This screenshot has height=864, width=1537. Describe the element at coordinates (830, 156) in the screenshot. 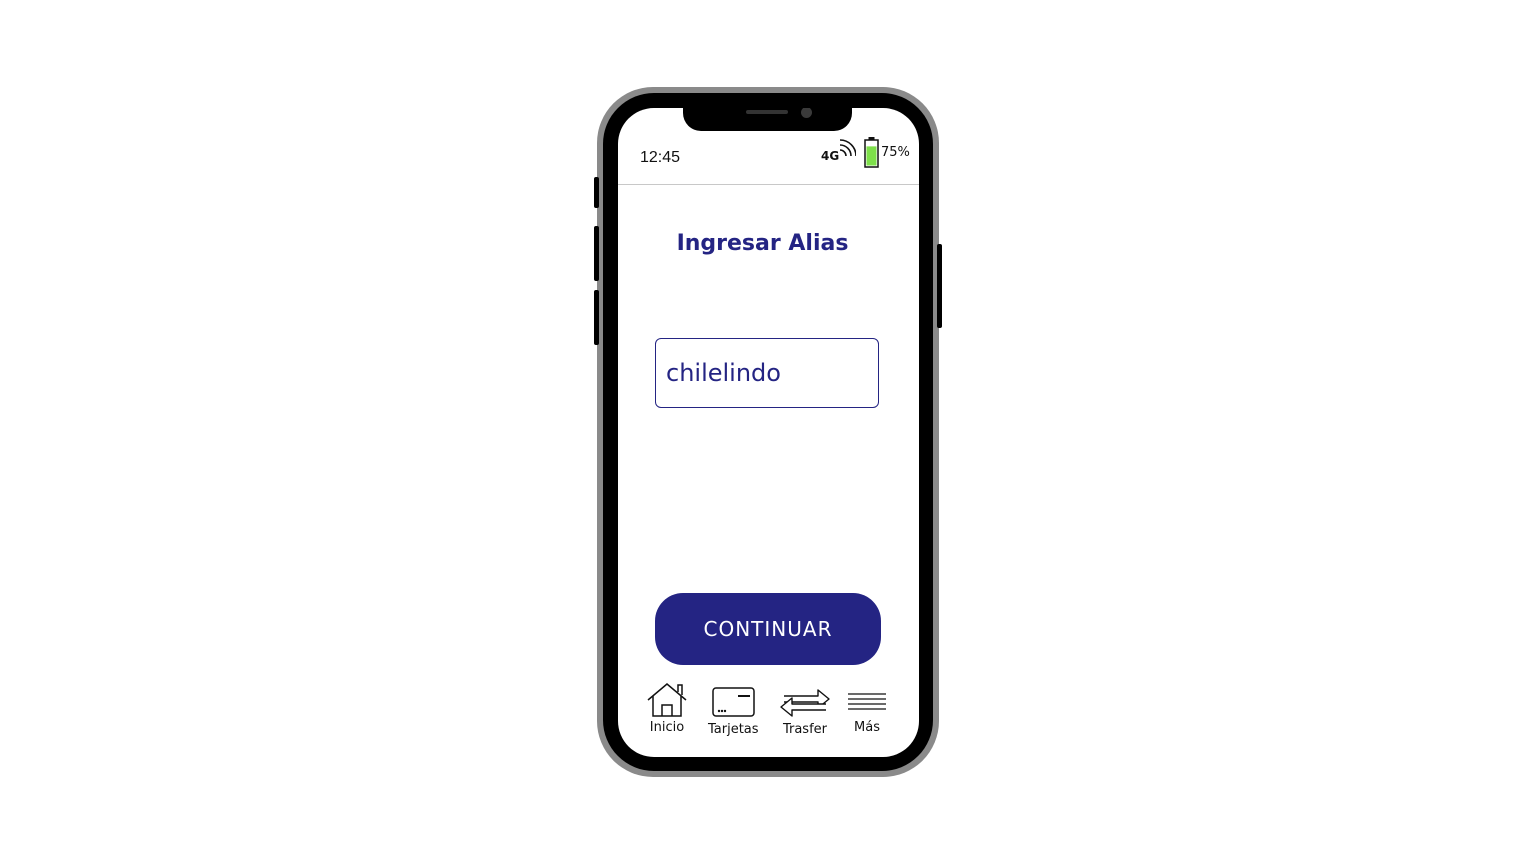

I see `network-type: 4G` at that location.